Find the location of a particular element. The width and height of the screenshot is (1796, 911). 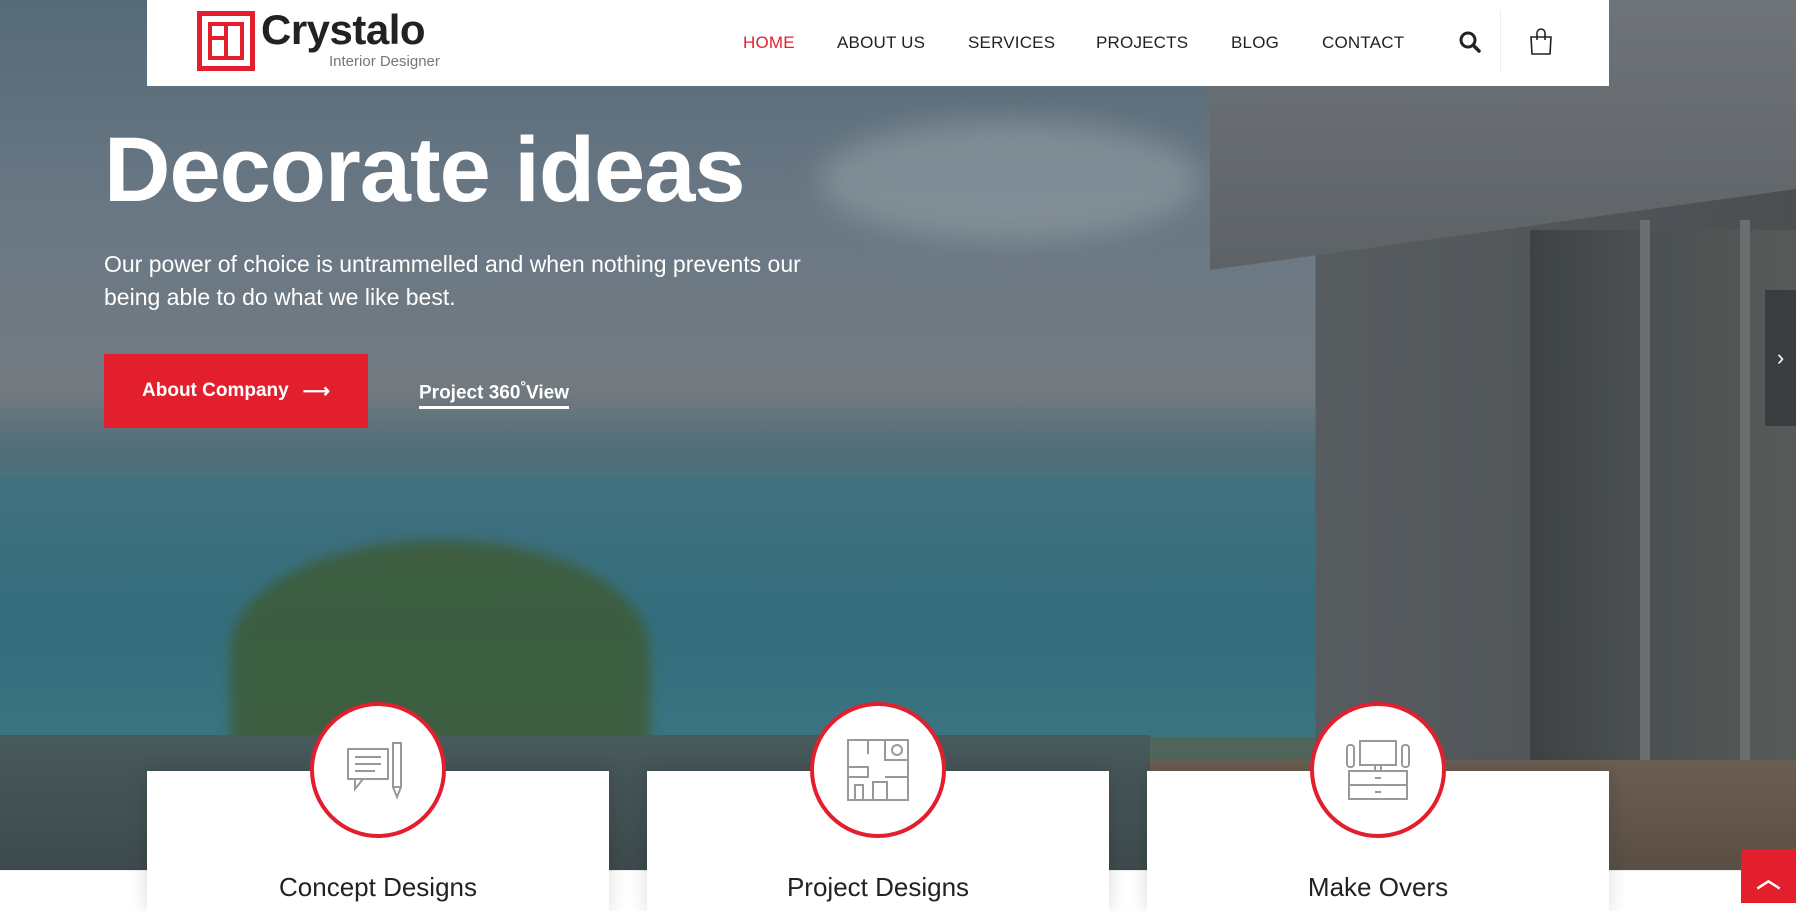

nav-services: SERVICES is located at coordinates (1011, 43).